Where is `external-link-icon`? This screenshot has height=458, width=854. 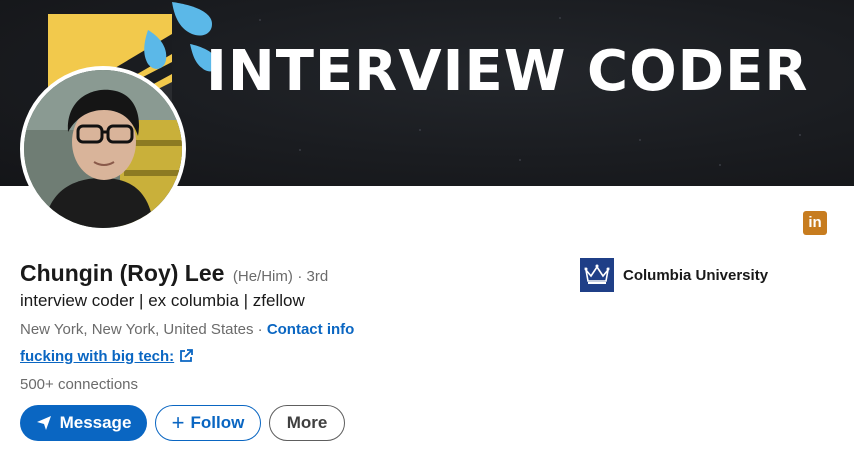
external-link-icon is located at coordinates (187, 355).